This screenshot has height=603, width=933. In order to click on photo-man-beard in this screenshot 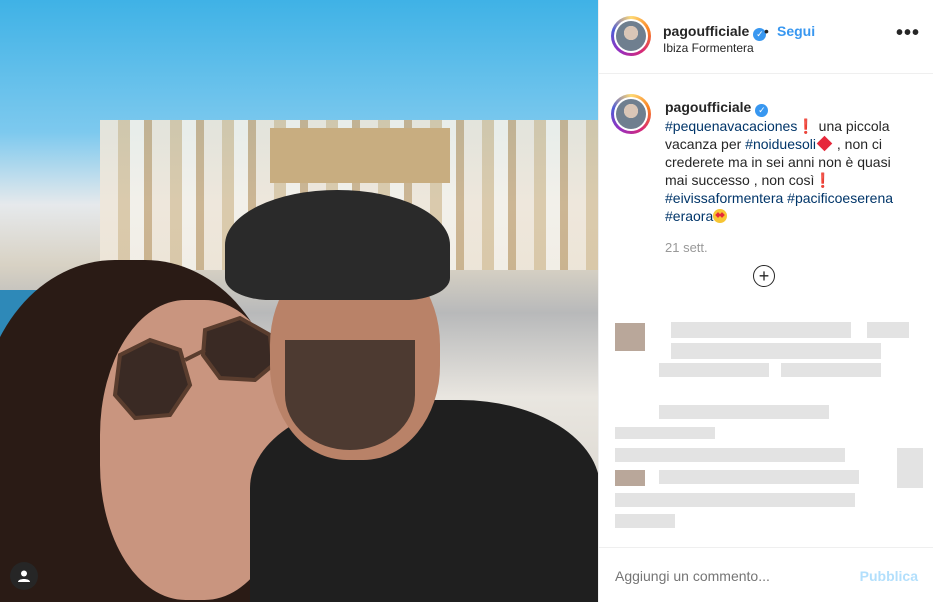, I will do `click(350, 395)`.